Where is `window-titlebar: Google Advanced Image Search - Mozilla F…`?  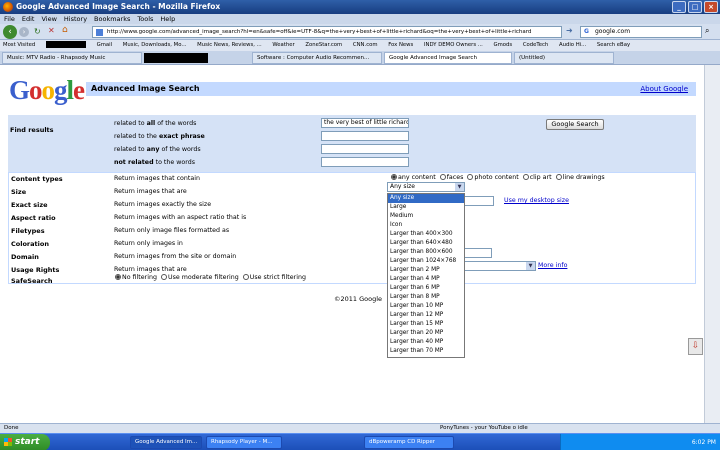 window-titlebar: Google Advanced Image Search - Mozilla F… is located at coordinates (360, 7).